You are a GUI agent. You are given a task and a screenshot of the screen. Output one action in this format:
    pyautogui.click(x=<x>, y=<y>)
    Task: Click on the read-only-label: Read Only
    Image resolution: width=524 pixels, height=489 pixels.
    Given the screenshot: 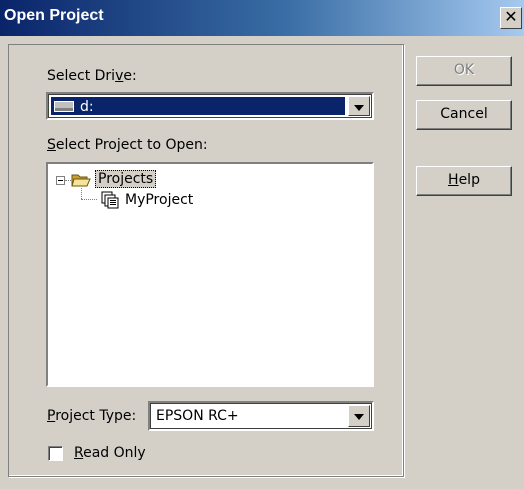 What is the action you would take?
    pyautogui.click(x=110, y=453)
    